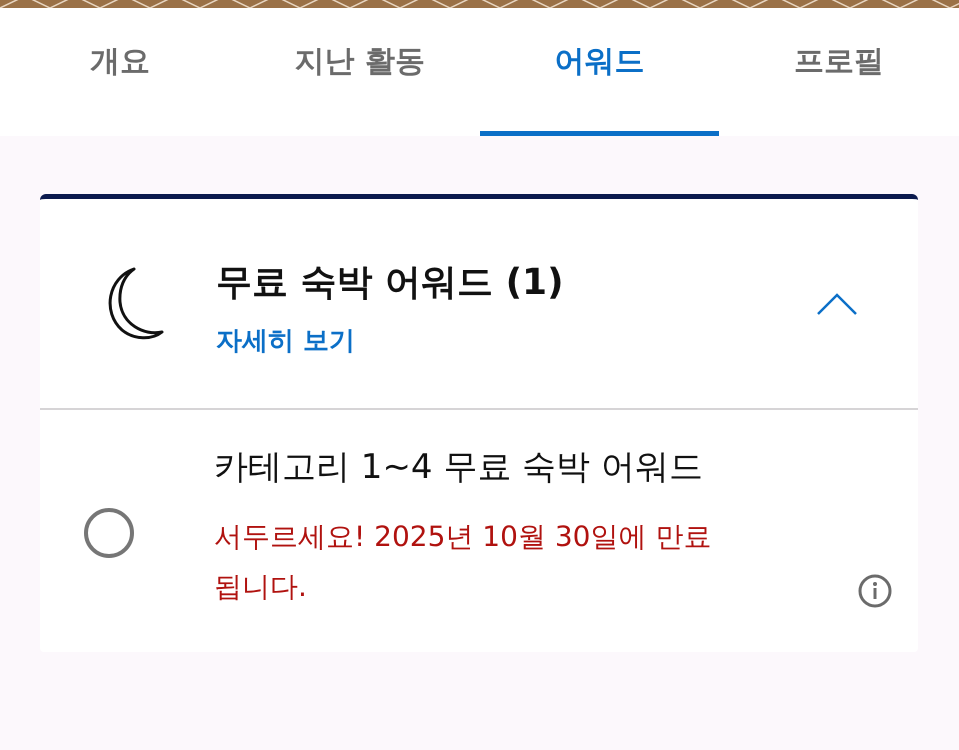  I want to click on info-icon, so click(875, 591).